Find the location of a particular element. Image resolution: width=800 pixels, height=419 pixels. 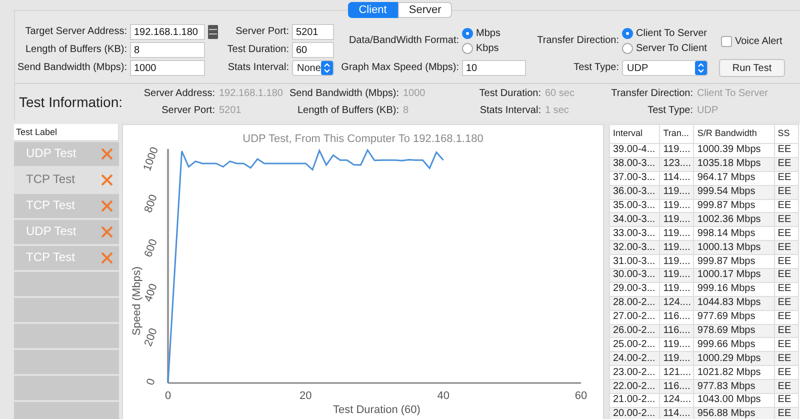

column-header: Interval is located at coordinates (634, 134).